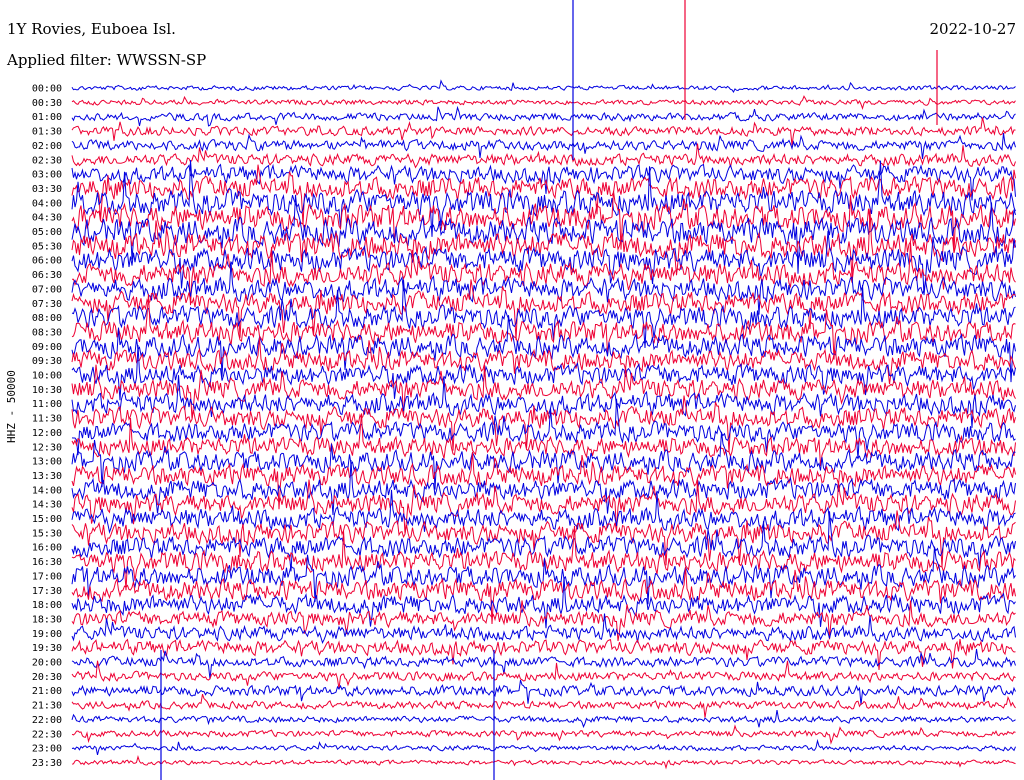  I want to click on row-time-label: 16:30, so click(47, 562).